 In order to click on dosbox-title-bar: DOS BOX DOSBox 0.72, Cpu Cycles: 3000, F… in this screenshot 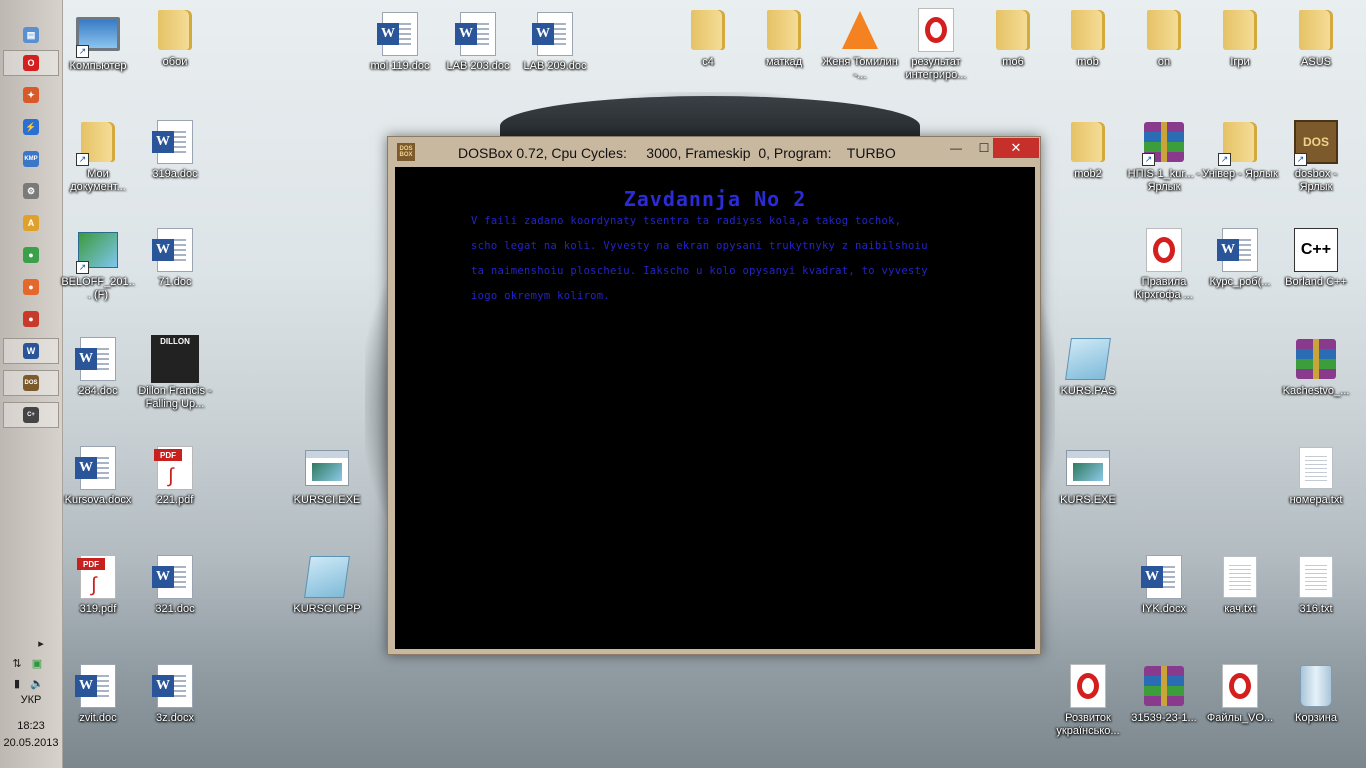, I will do `click(714, 152)`.